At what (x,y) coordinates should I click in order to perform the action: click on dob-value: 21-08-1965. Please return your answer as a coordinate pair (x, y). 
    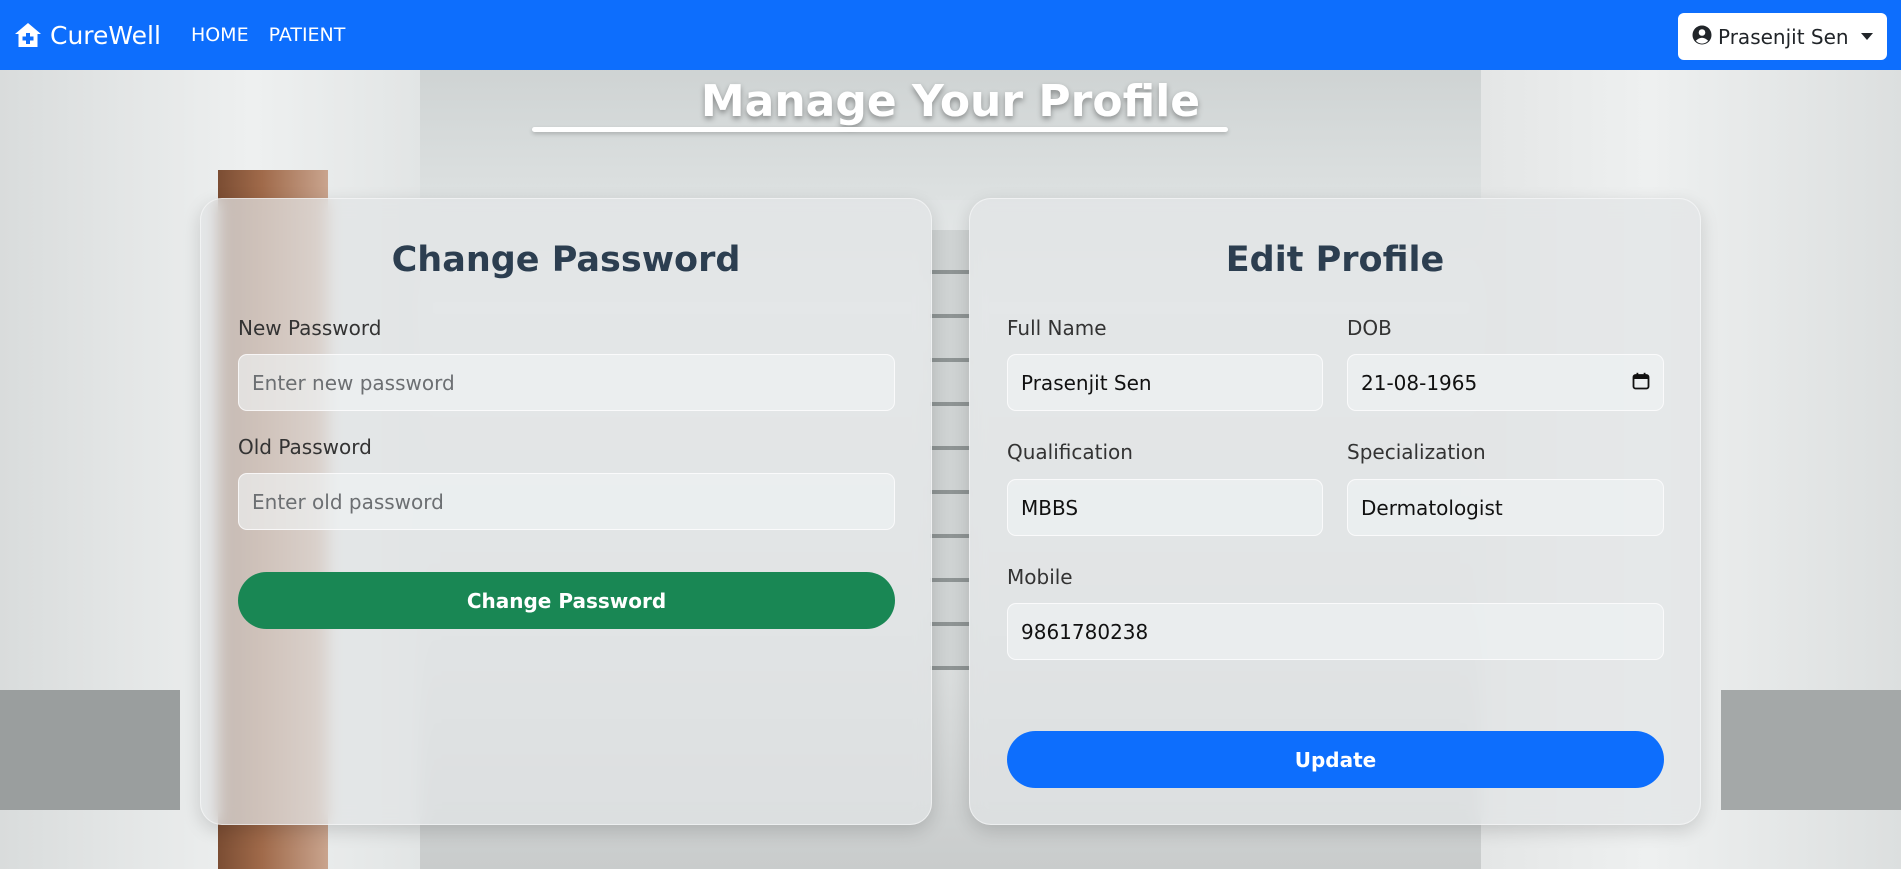
    Looking at the image, I should click on (1419, 382).